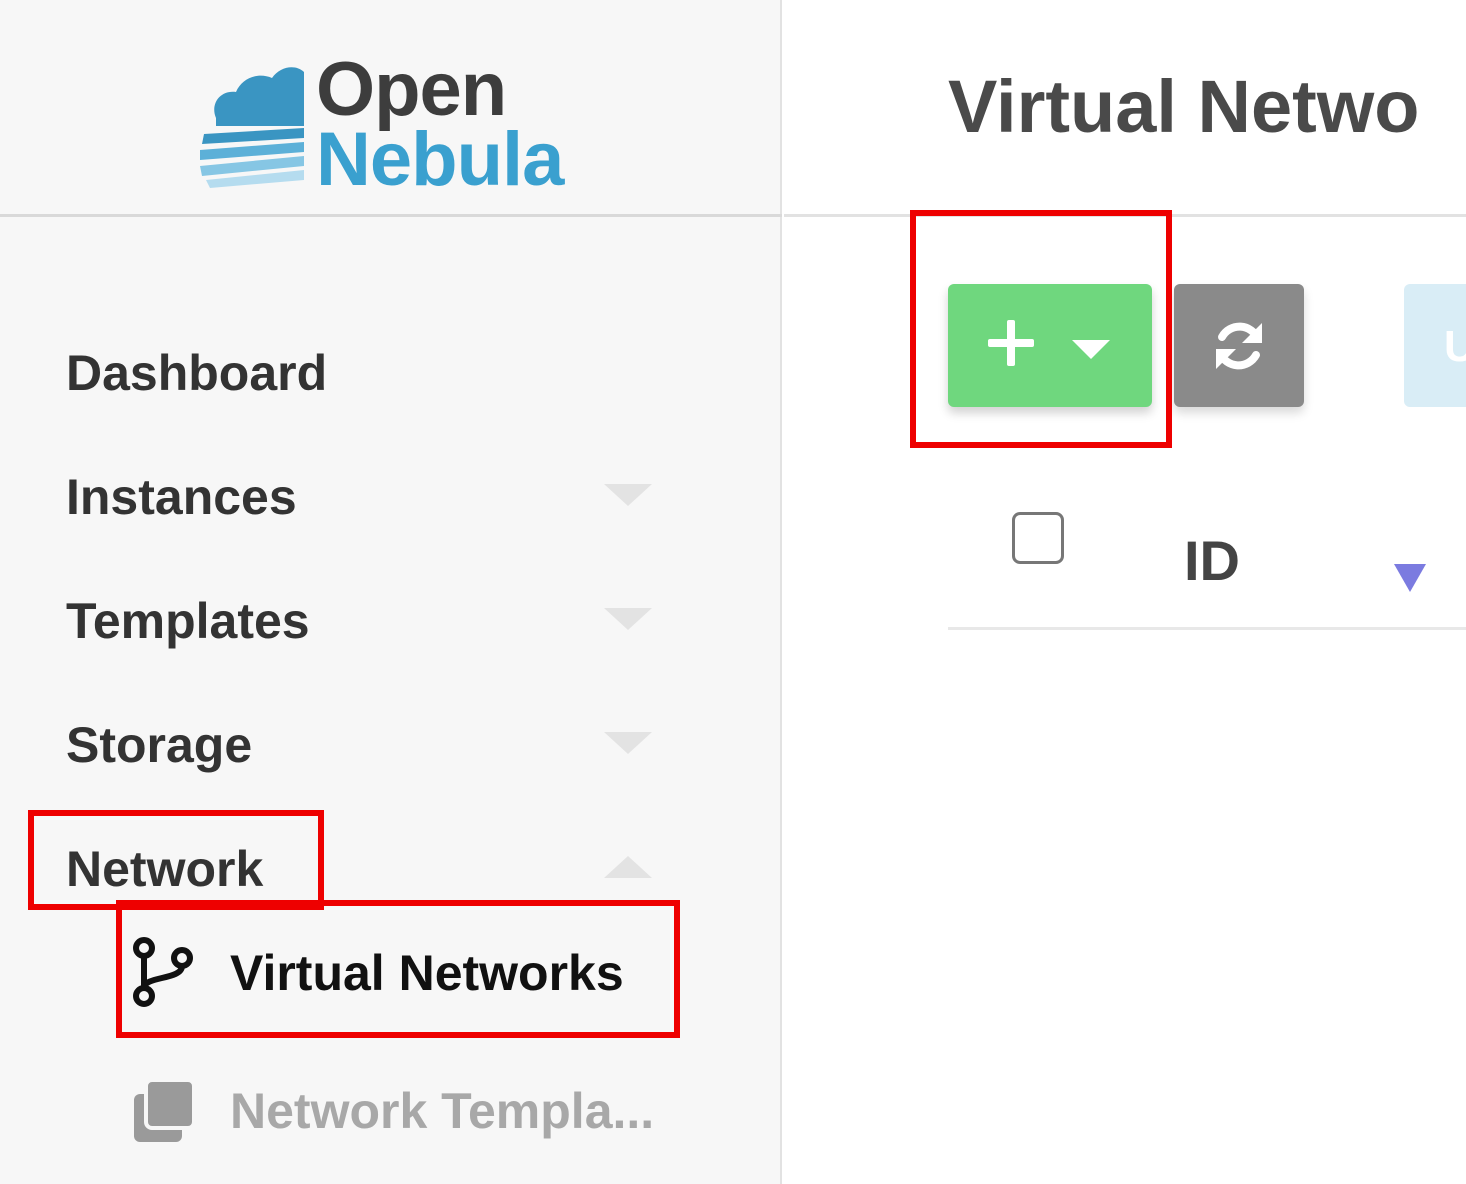 The height and width of the screenshot is (1184, 1466). I want to click on page-header: Virtual Netwo, so click(1125, 108).